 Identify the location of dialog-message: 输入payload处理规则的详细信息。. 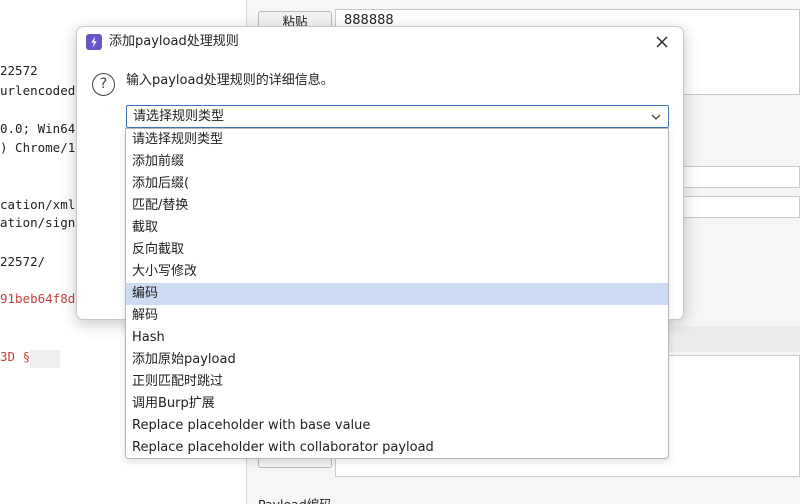
(230, 80).